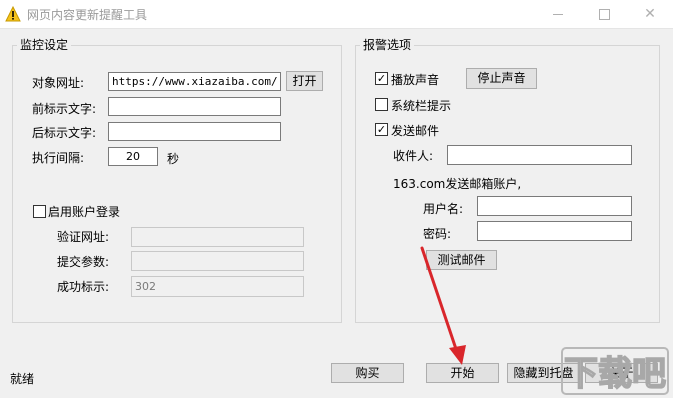 This screenshot has width=673, height=398. What do you see at coordinates (615, 374) in the screenshot?
I see `watermark-text: 下载吧` at bounding box center [615, 374].